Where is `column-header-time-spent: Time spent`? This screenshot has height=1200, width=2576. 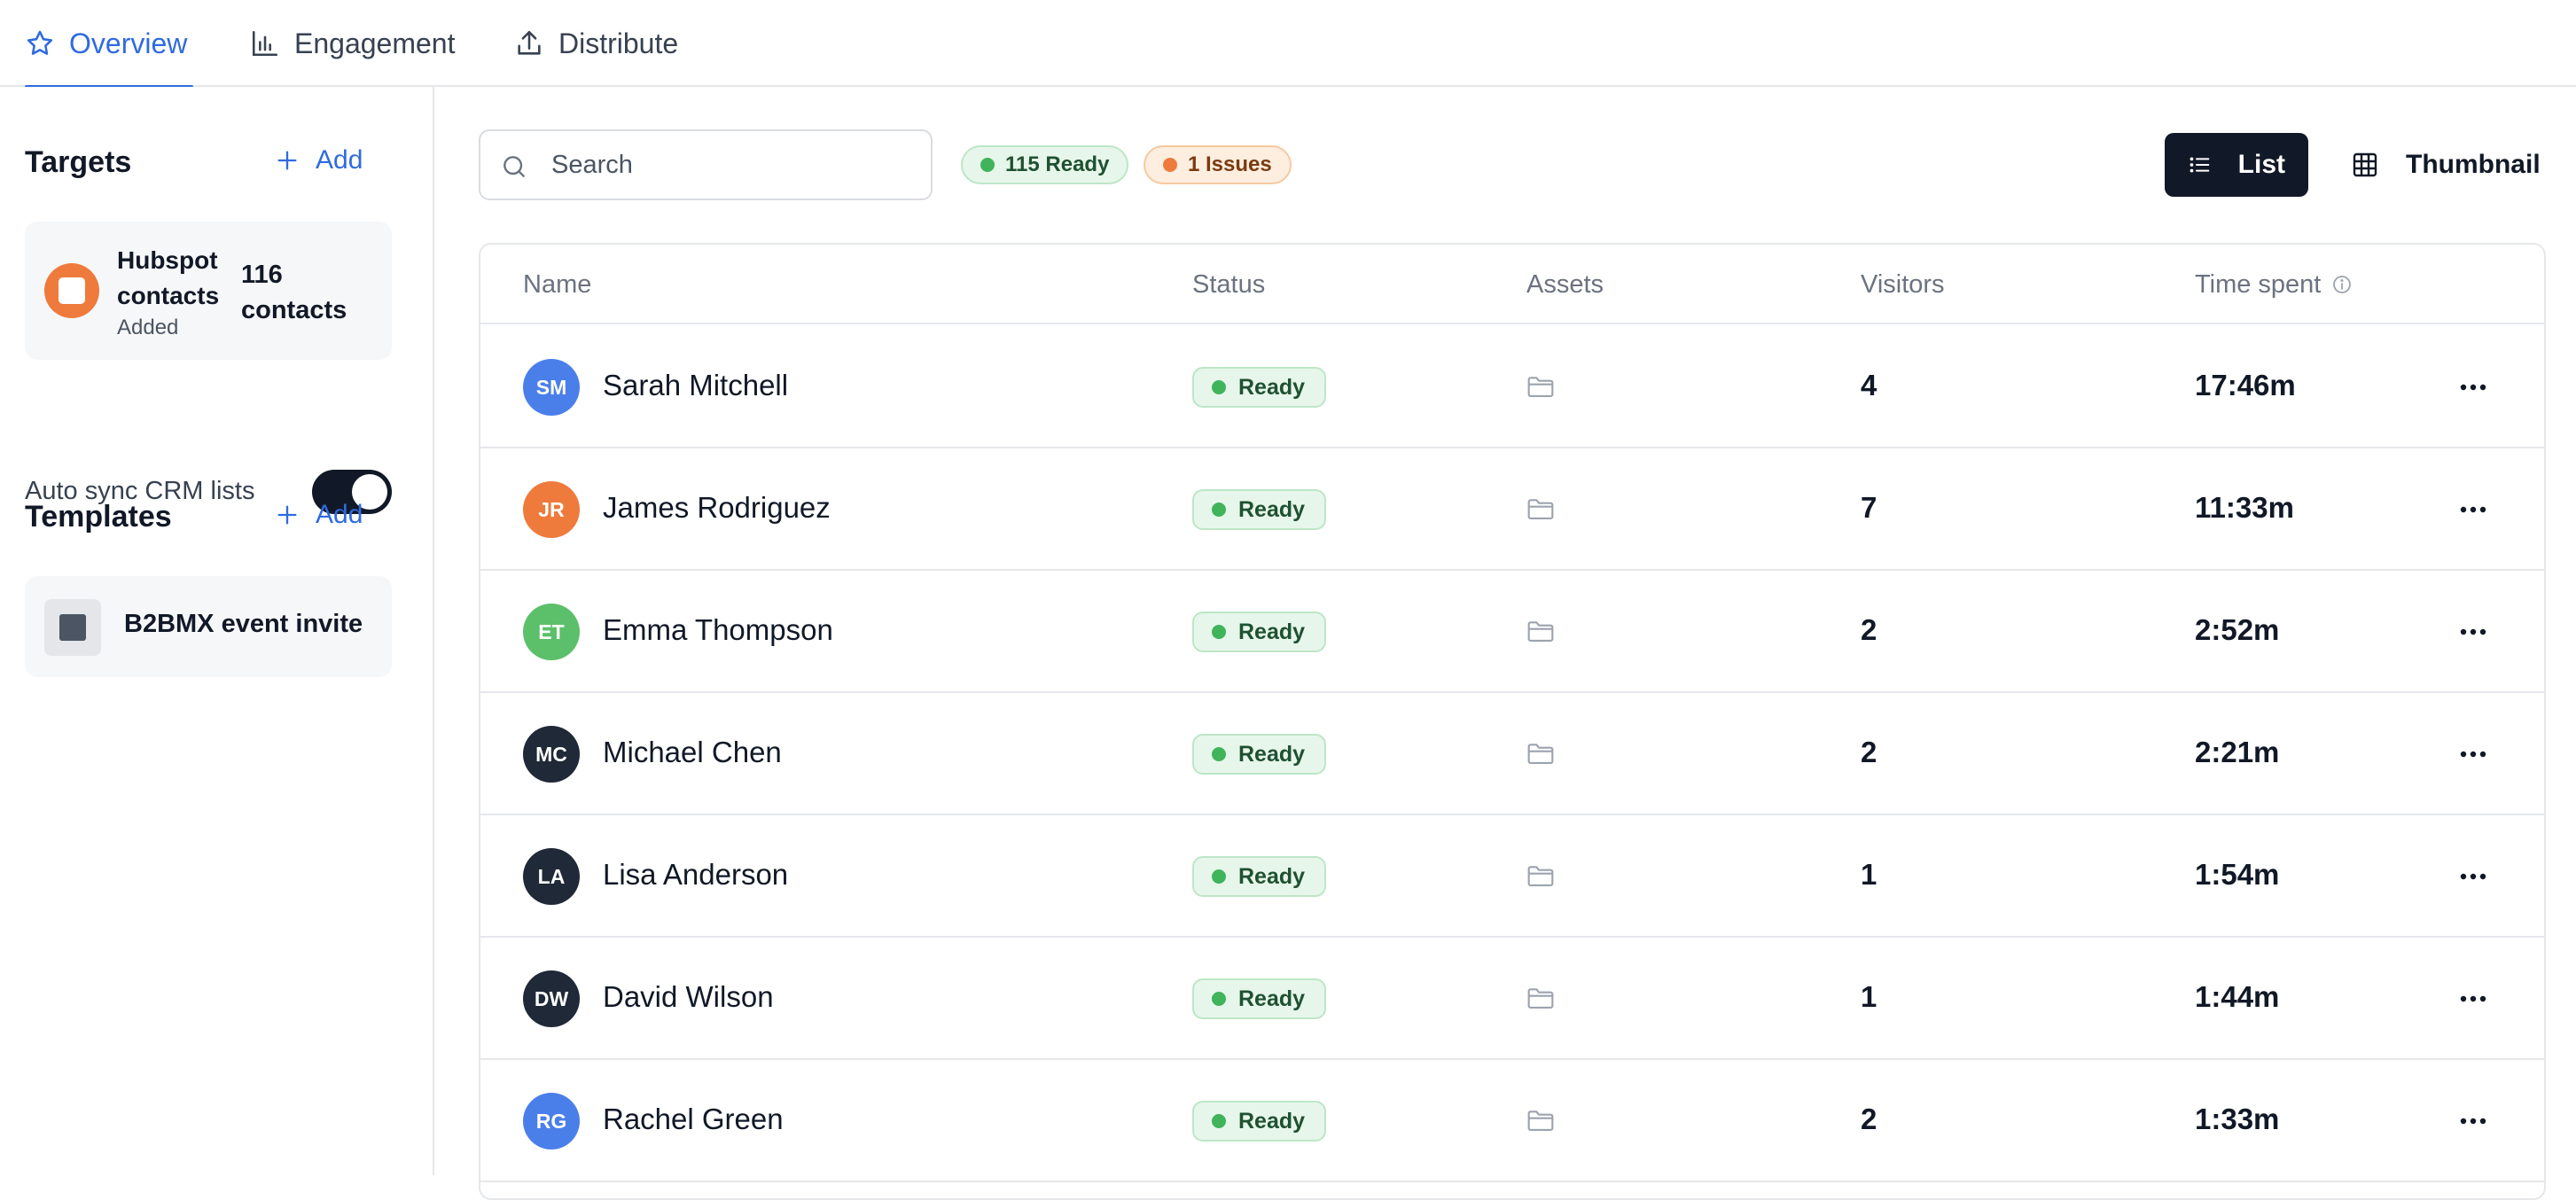 column-header-time-spent: Time spent is located at coordinates (2274, 285).